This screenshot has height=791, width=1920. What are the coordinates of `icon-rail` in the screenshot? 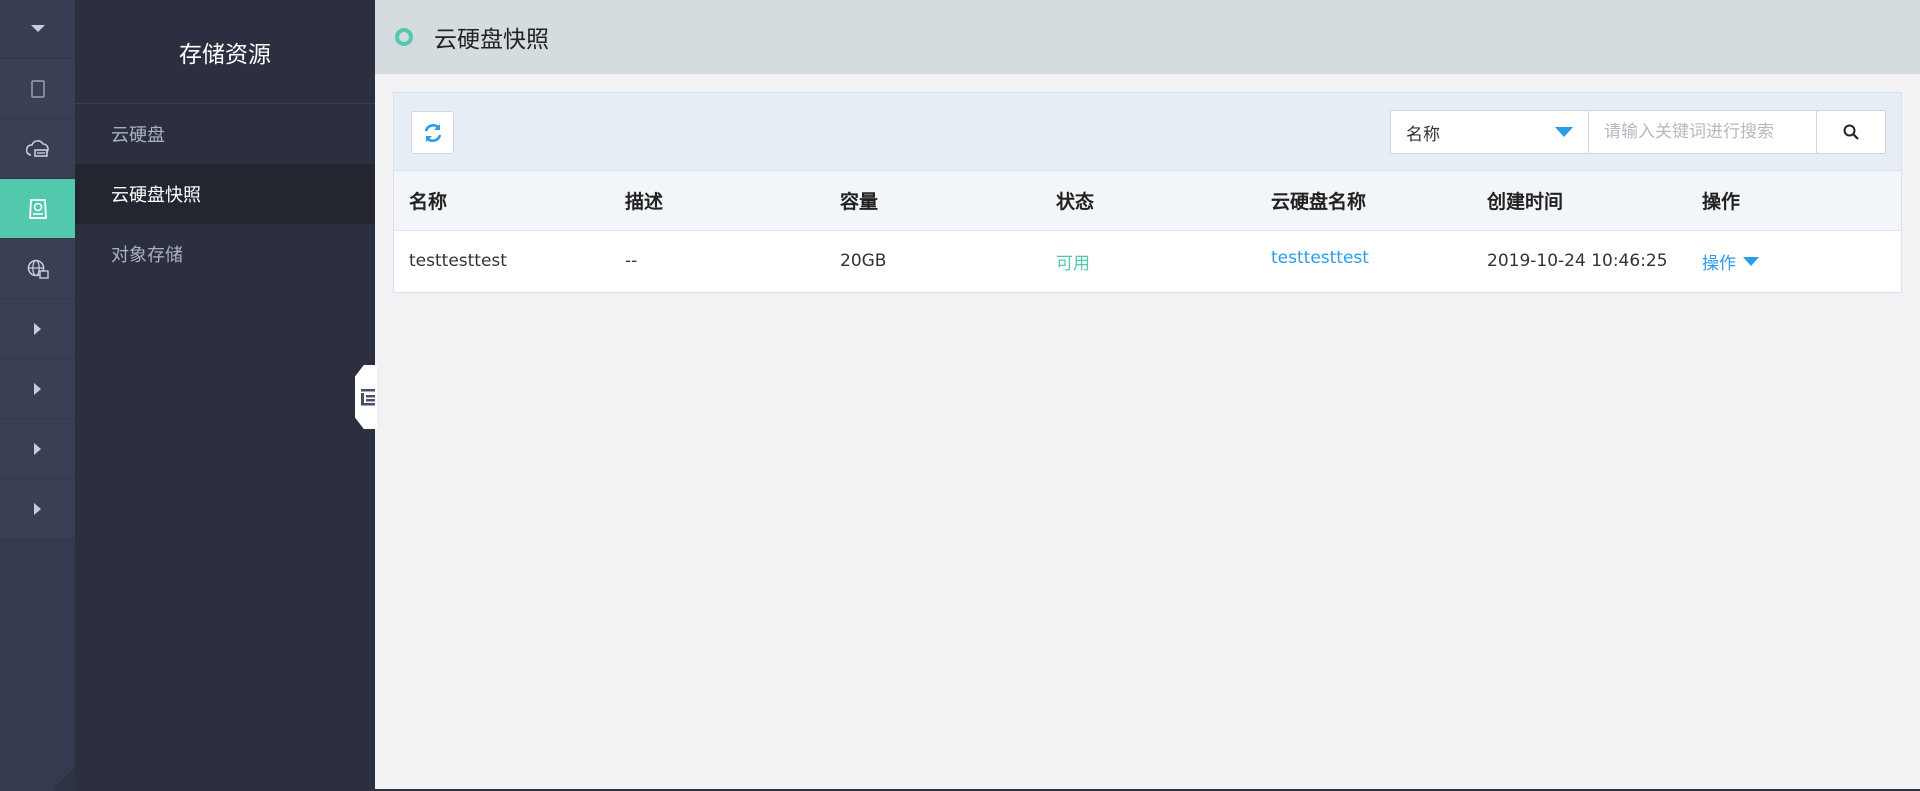 It's located at (37, 395).